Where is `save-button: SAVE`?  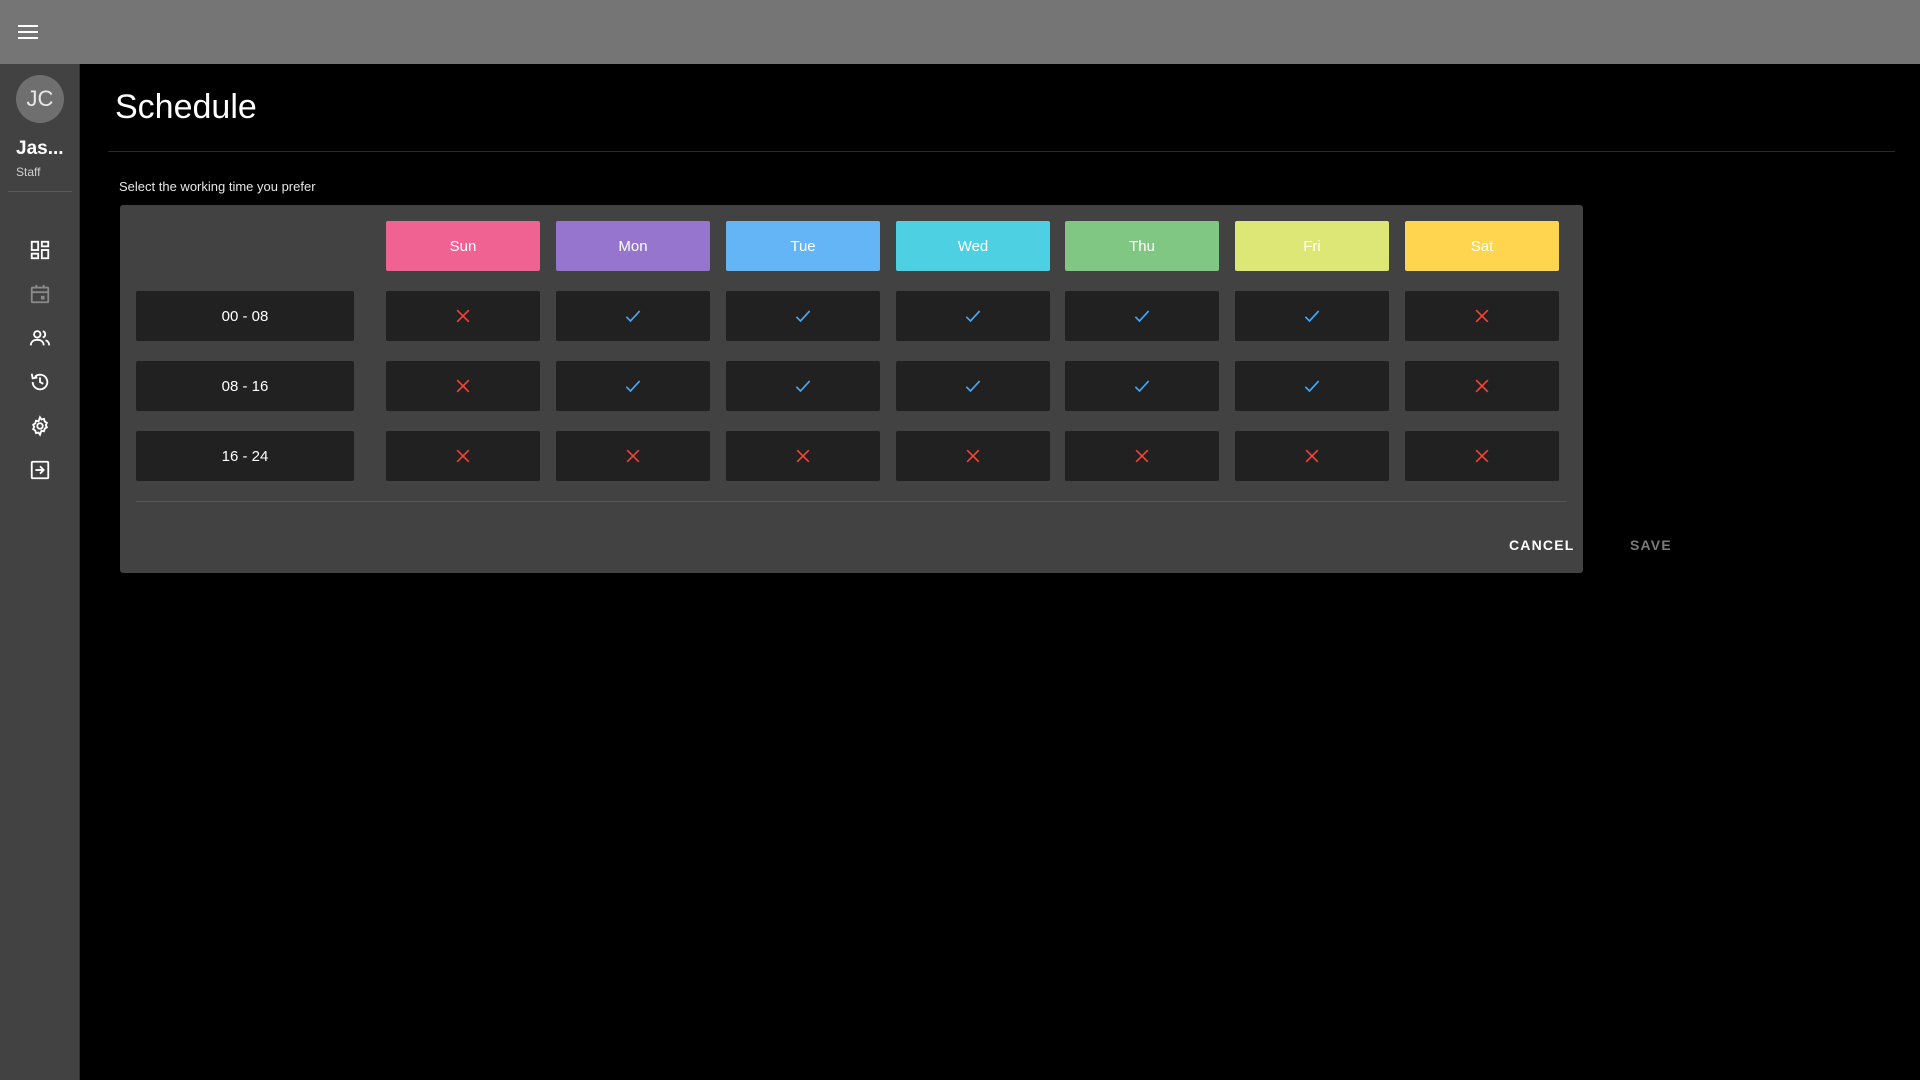
save-button: SAVE is located at coordinates (1651, 545).